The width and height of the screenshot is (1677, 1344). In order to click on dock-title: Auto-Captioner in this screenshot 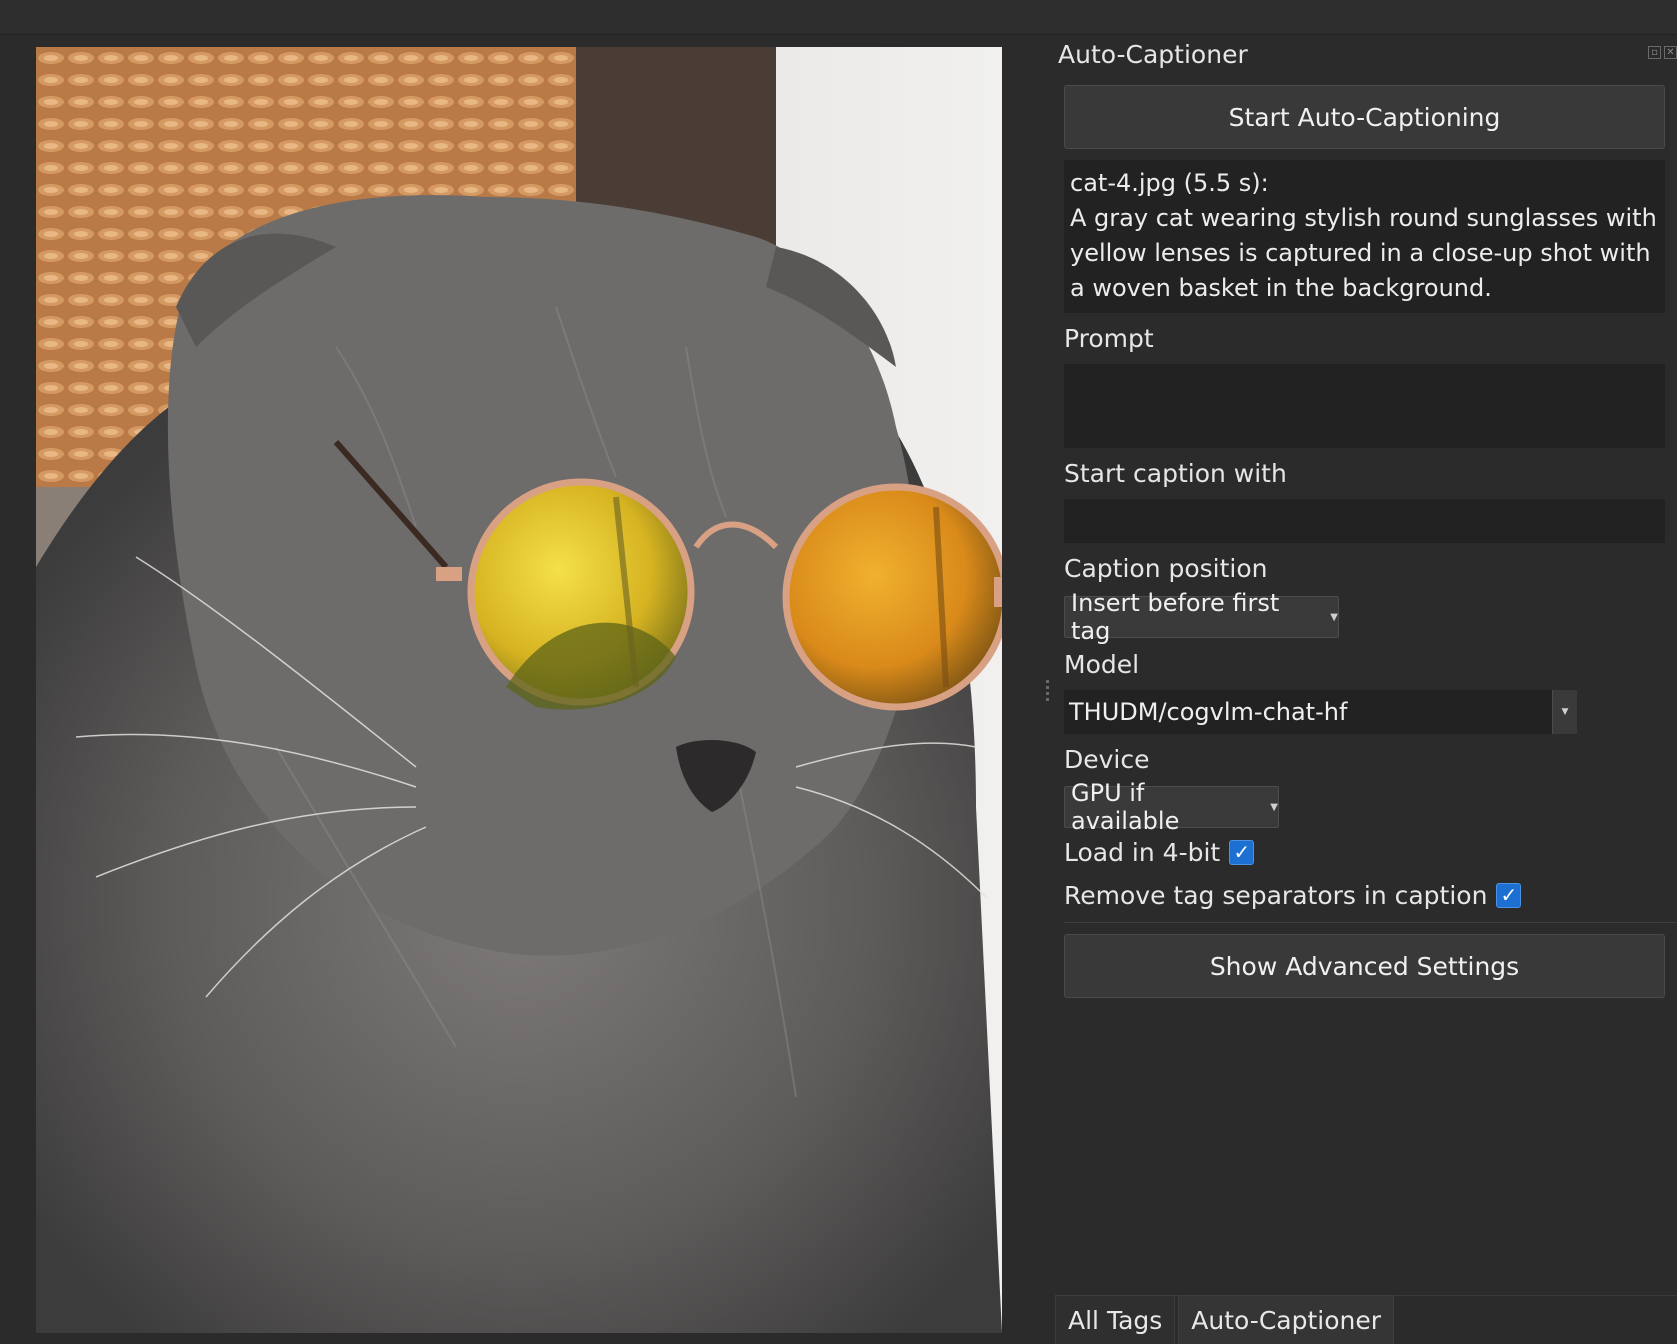, I will do `click(1153, 54)`.